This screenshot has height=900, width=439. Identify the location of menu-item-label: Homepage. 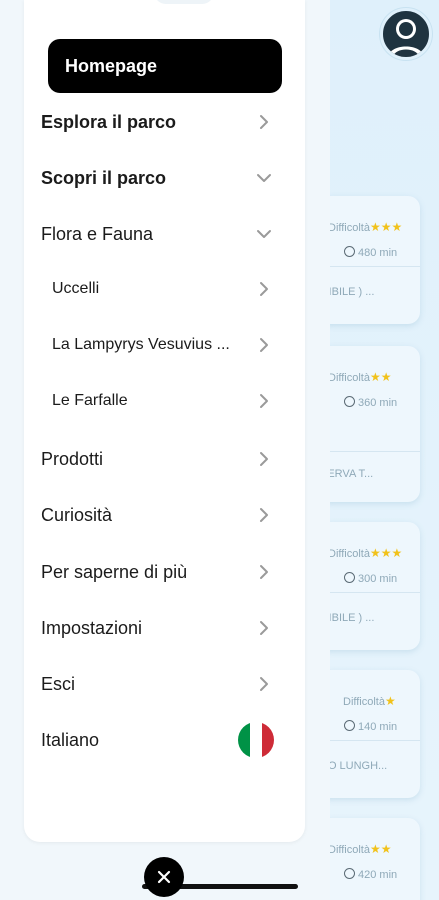
(111, 65).